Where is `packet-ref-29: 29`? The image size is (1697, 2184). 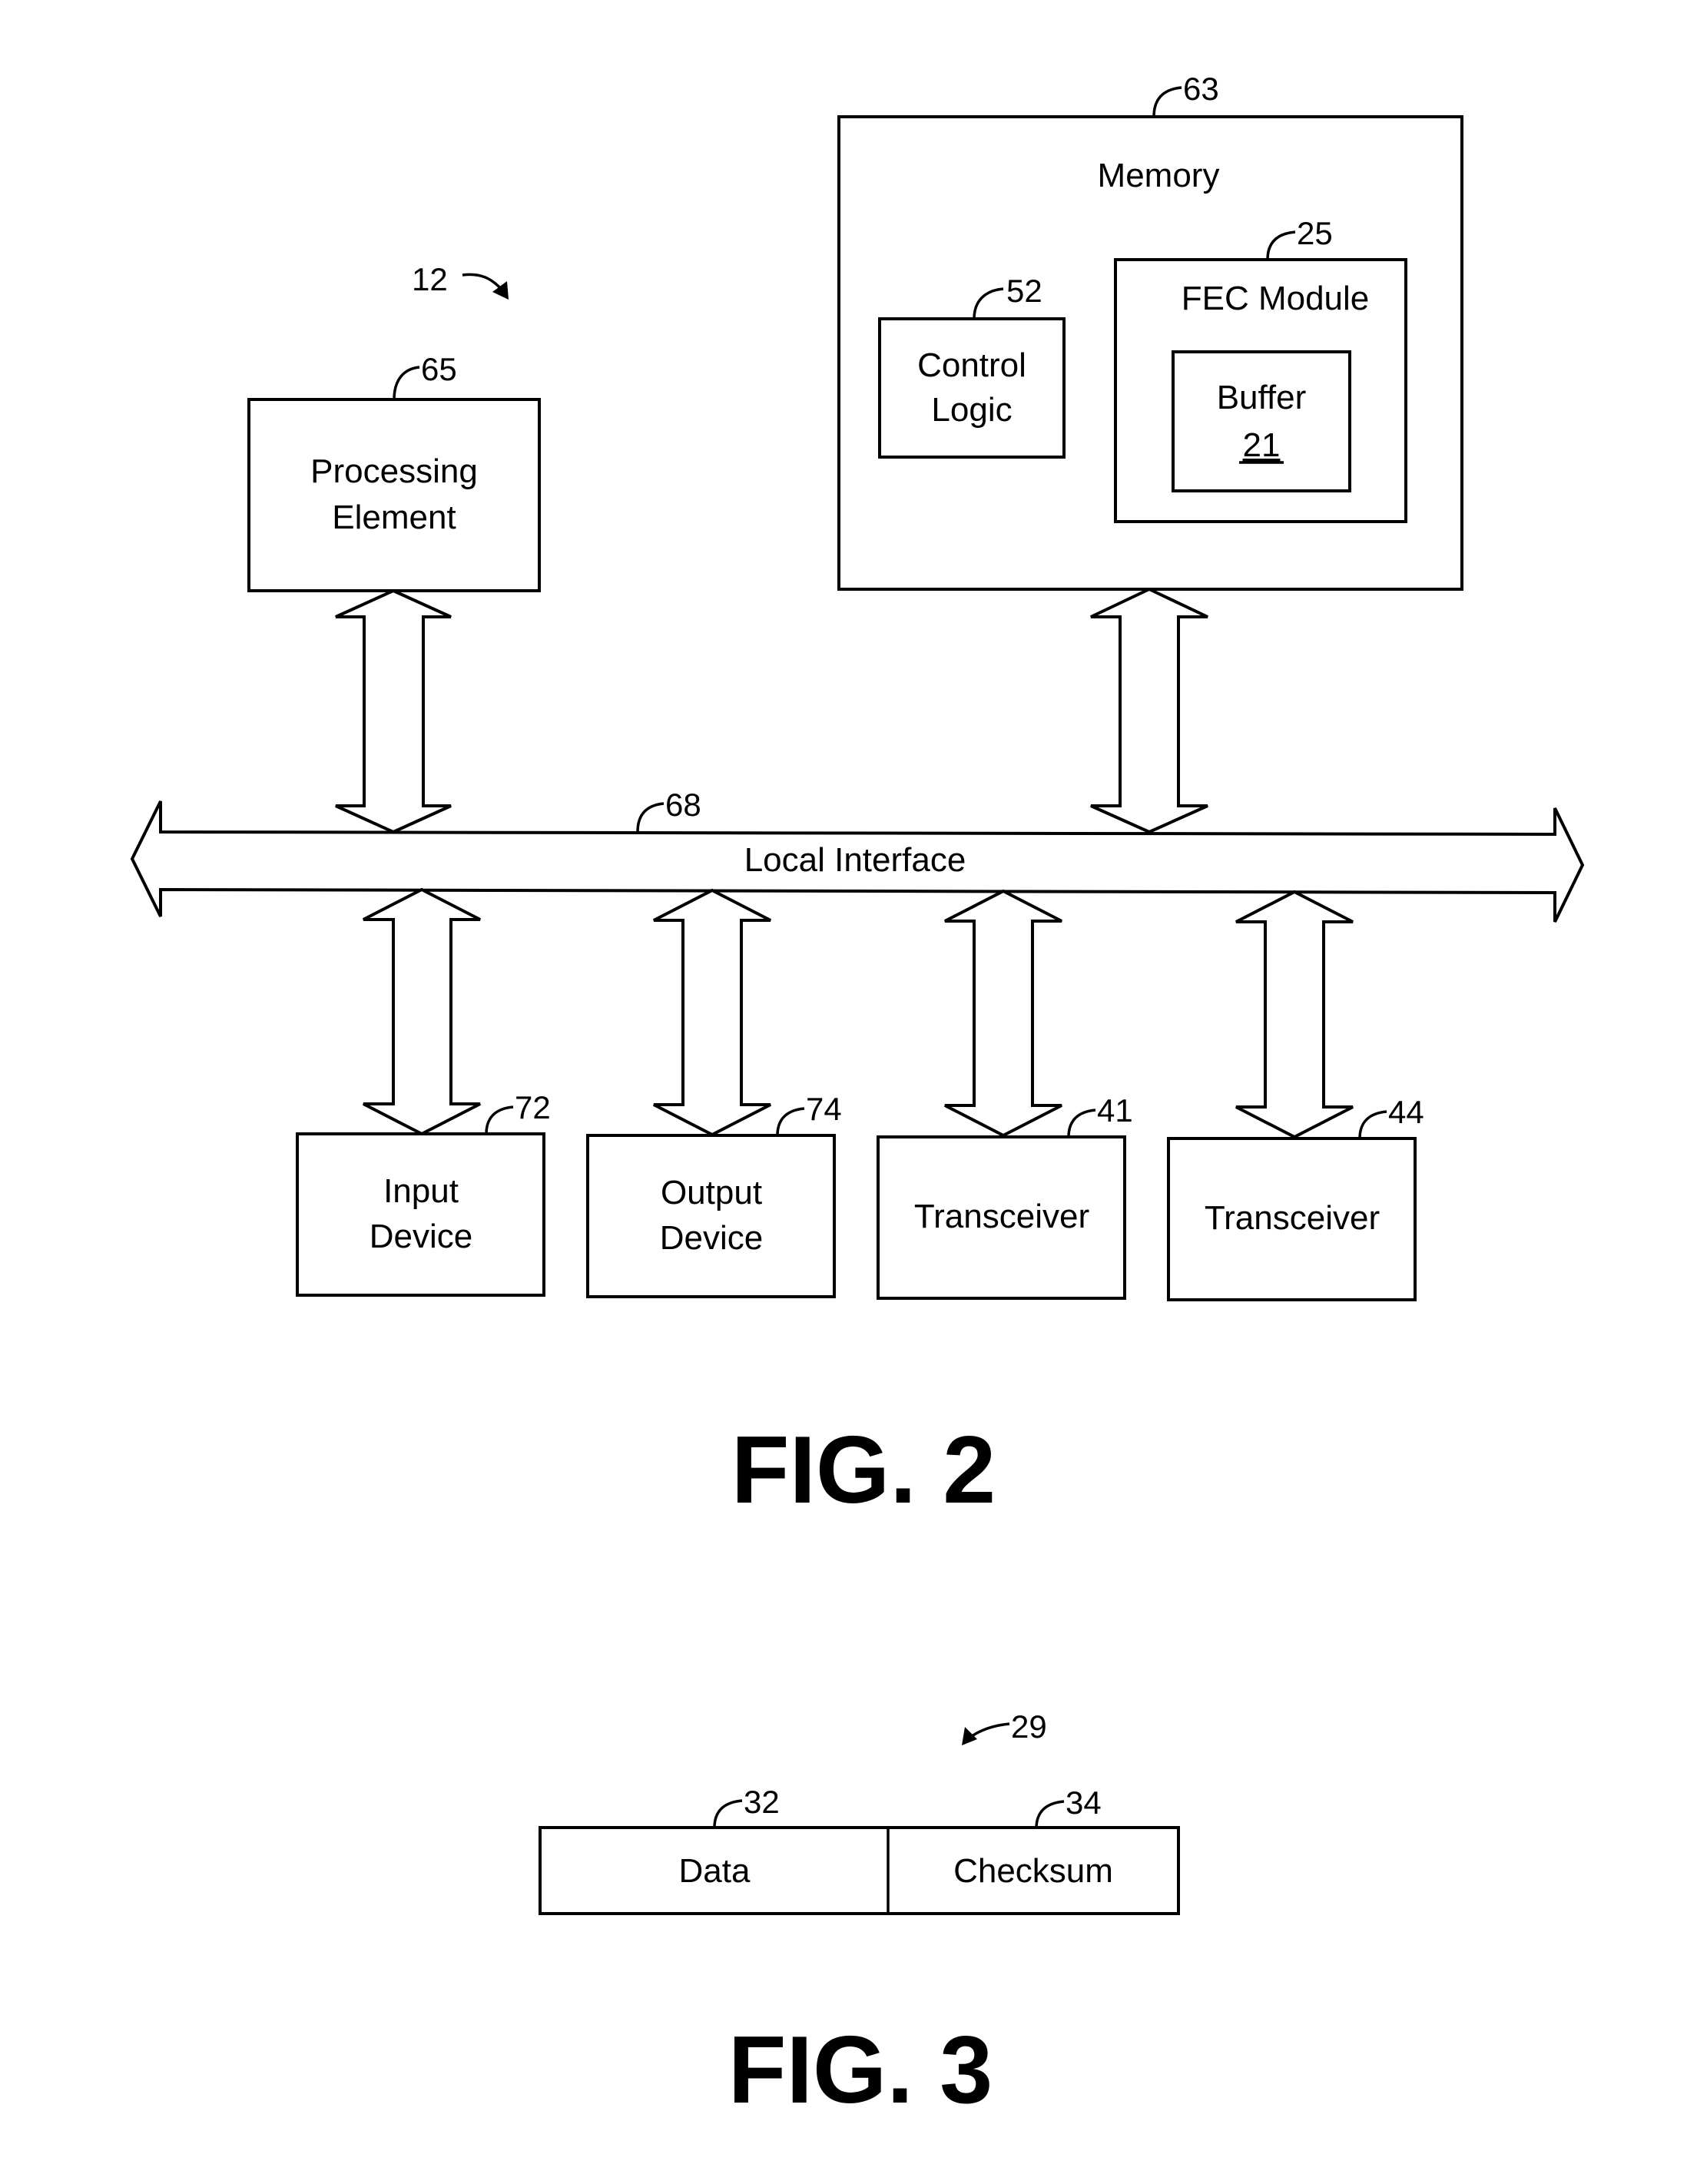
packet-ref-29: 29 is located at coordinates (1004, 1727).